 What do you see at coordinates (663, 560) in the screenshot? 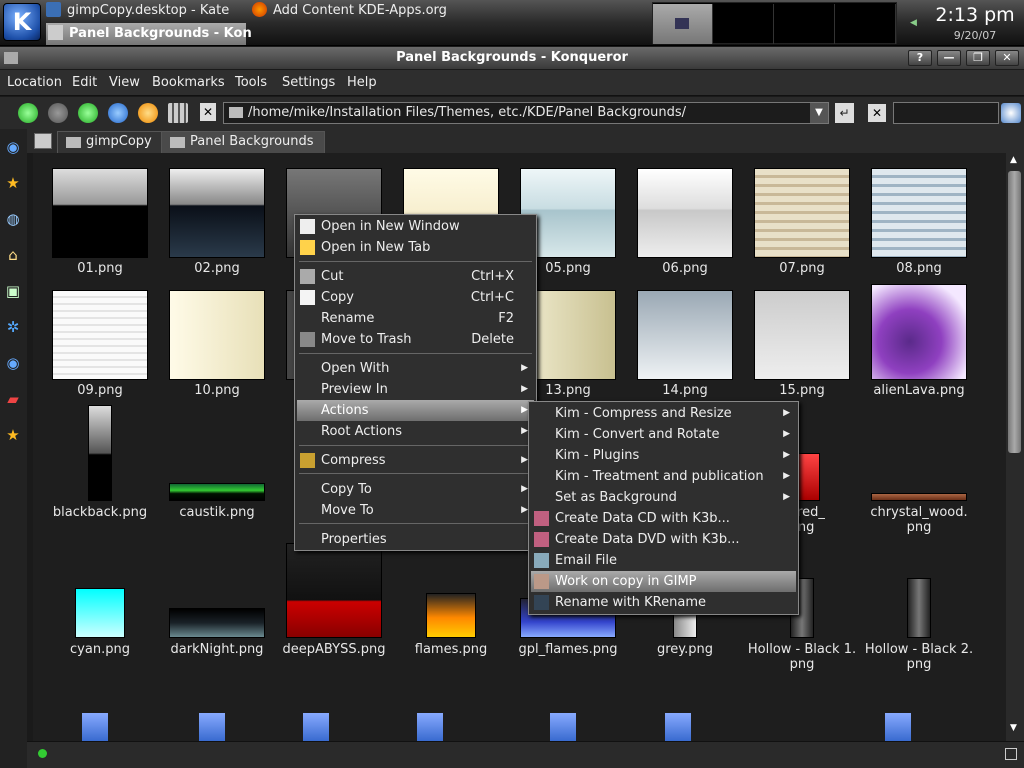
I see `submenu-item-email-file: Email File` at bounding box center [663, 560].